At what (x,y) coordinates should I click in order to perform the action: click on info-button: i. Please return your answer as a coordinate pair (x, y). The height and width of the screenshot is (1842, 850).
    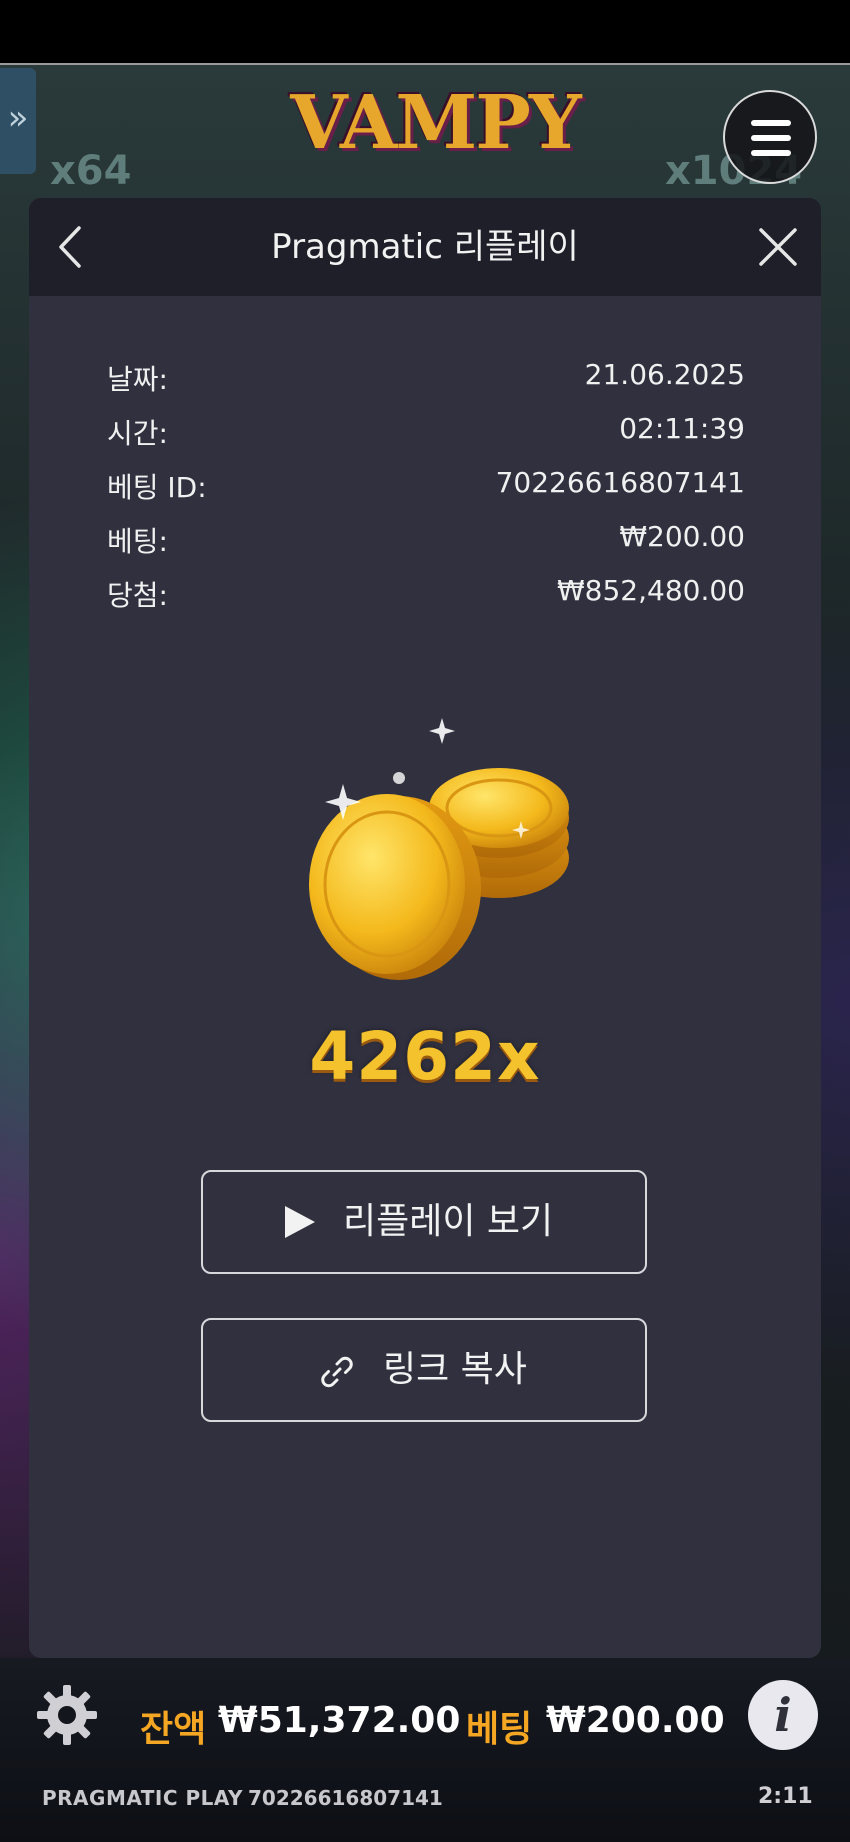
    Looking at the image, I should click on (783, 1715).